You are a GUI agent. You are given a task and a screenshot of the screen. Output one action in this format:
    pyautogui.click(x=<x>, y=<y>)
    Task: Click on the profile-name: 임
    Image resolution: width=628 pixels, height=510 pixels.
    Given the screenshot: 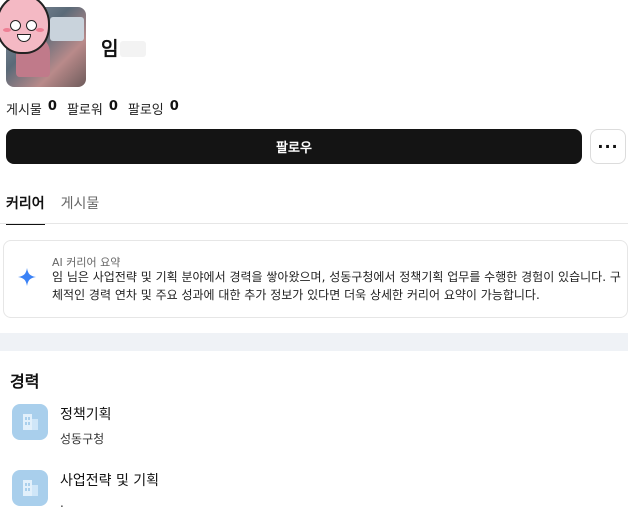 What is the action you would take?
    pyautogui.click(x=124, y=47)
    